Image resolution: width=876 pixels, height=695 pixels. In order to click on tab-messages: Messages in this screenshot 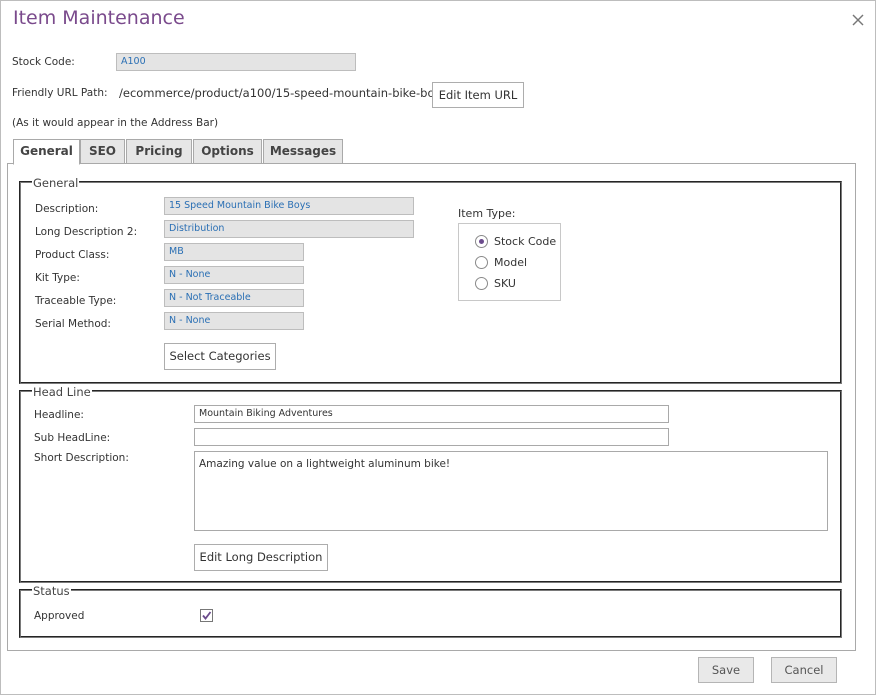, I will do `click(303, 151)`.